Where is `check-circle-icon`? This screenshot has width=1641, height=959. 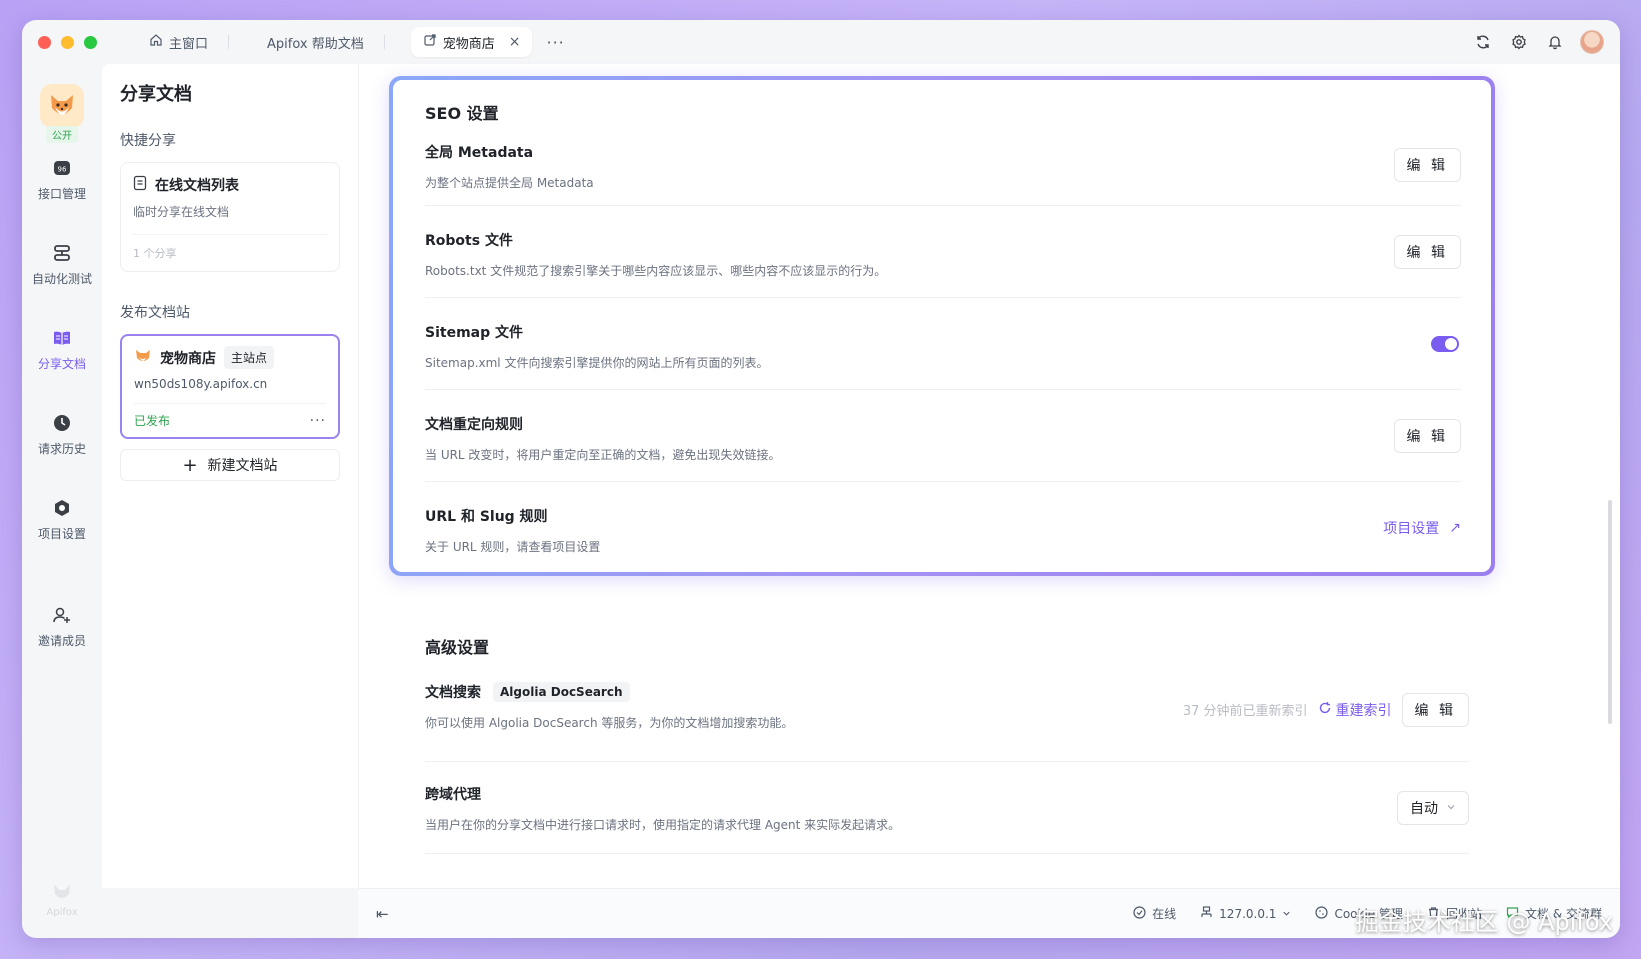
check-circle-icon is located at coordinates (1139, 913).